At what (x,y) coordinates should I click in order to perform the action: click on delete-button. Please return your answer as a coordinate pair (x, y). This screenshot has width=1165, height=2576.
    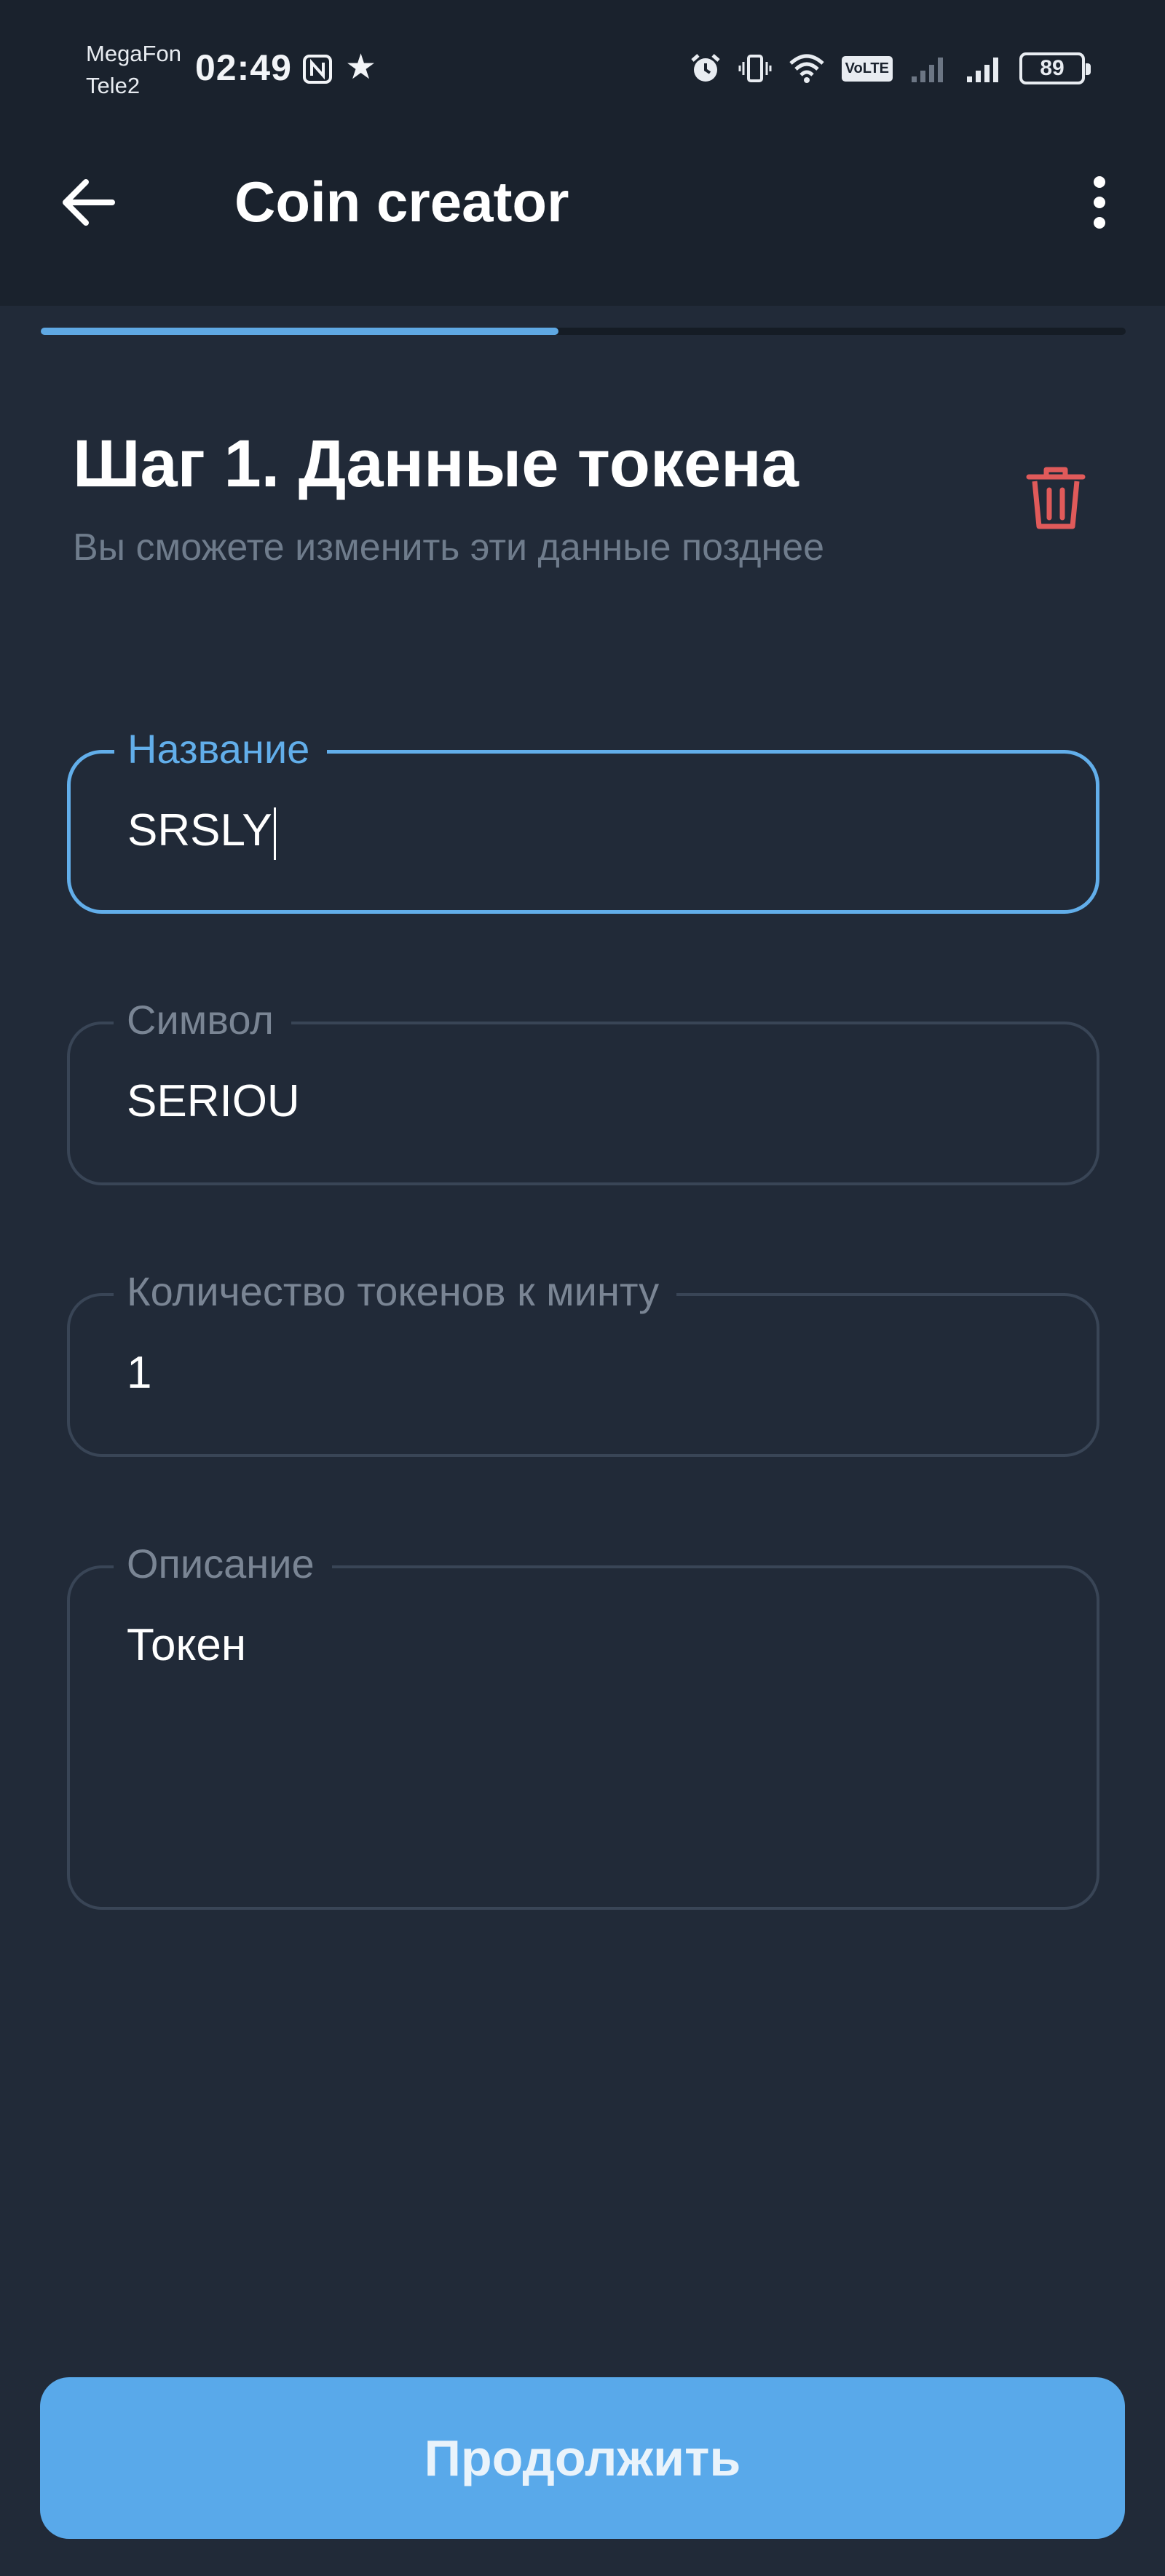
    Looking at the image, I should click on (1056, 499).